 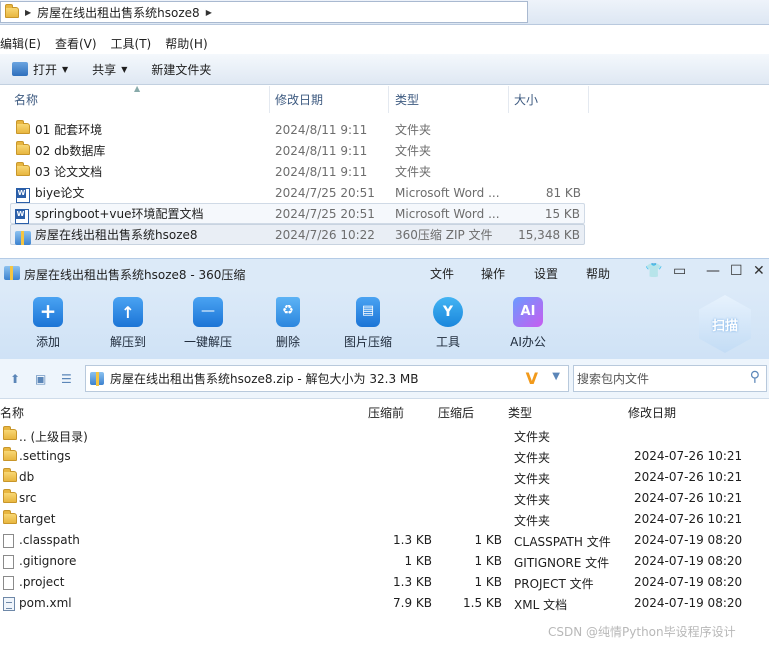 I want to click on entry-type: CLASSPATH 文件, so click(x=562, y=542).